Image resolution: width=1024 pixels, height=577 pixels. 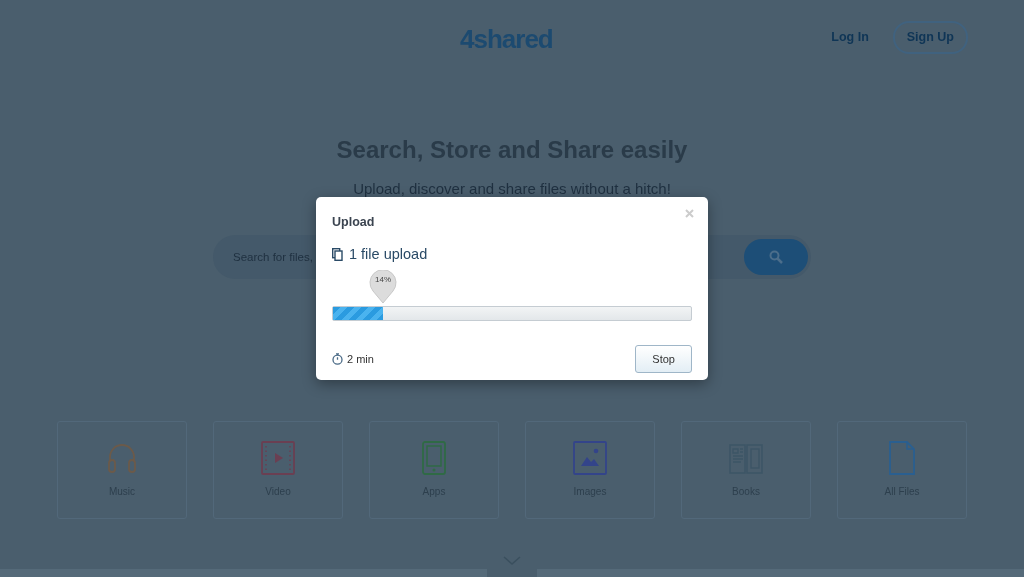 What do you see at coordinates (663, 358) in the screenshot?
I see `stop-button: Stop` at bounding box center [663, 358].